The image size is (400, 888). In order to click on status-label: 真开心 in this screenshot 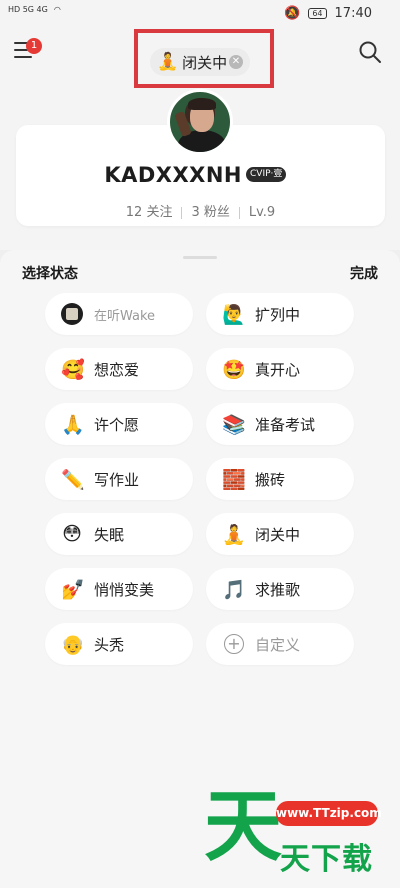, I will do `click(278, 369)`.